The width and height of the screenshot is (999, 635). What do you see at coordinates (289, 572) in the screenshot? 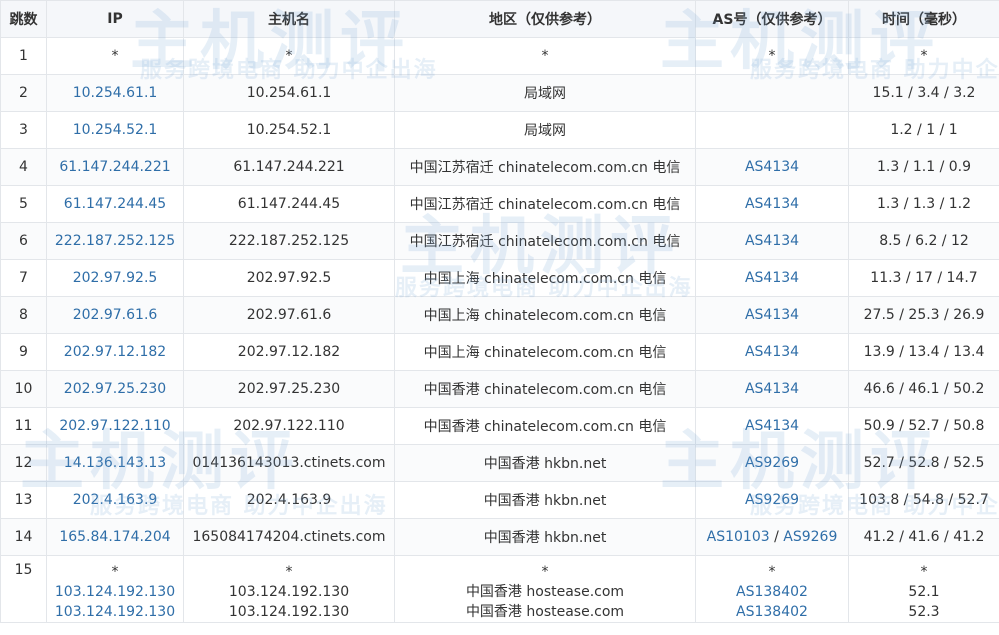
I see `hostname-star: *` at bounding box center [289, 572].